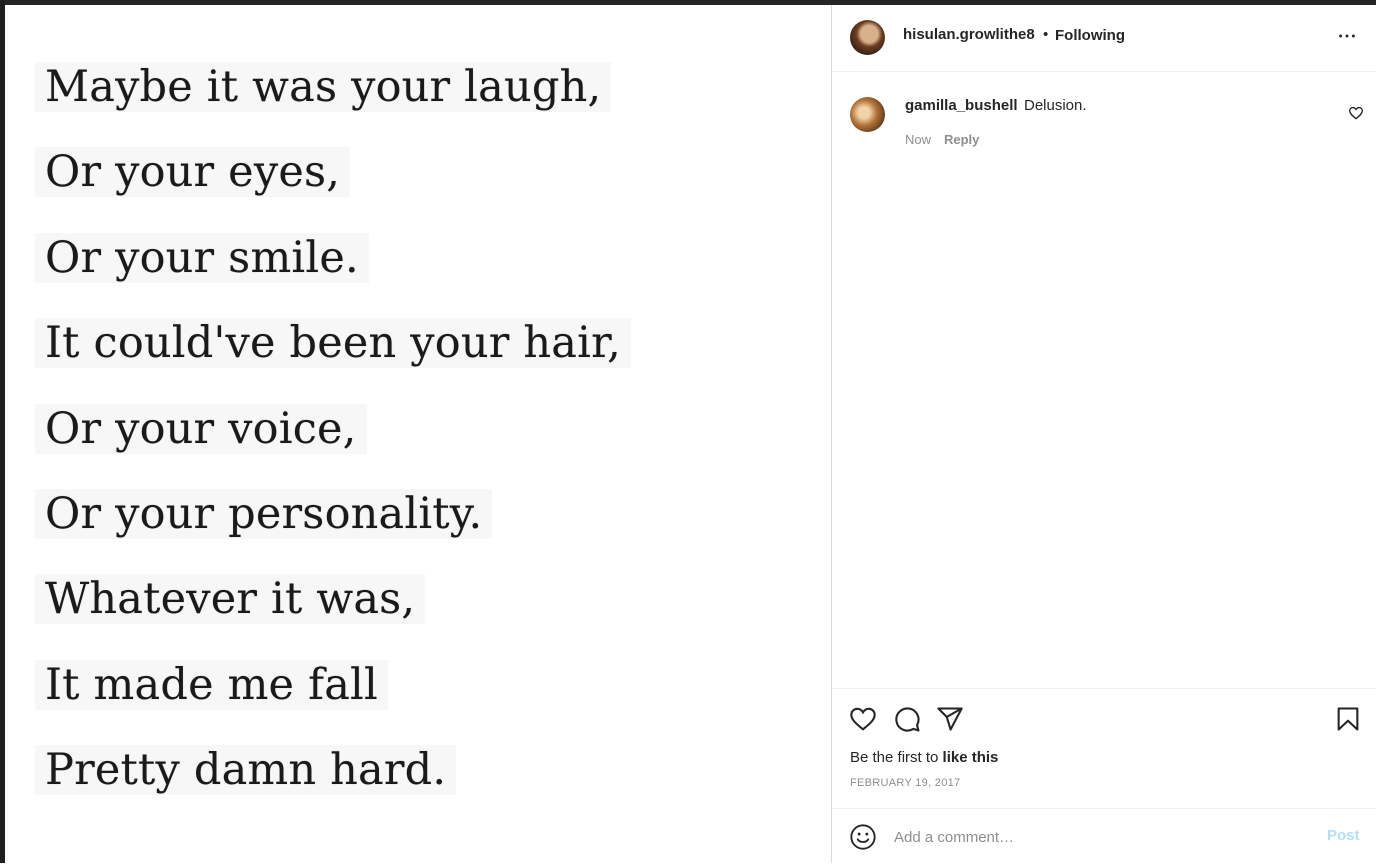 This screenshot has width=1376, height=864. What do you see at coordinates (1055, 105) in the screenshot?
I see `comment-text: Delusion.` at bounding box center [1055, 105].